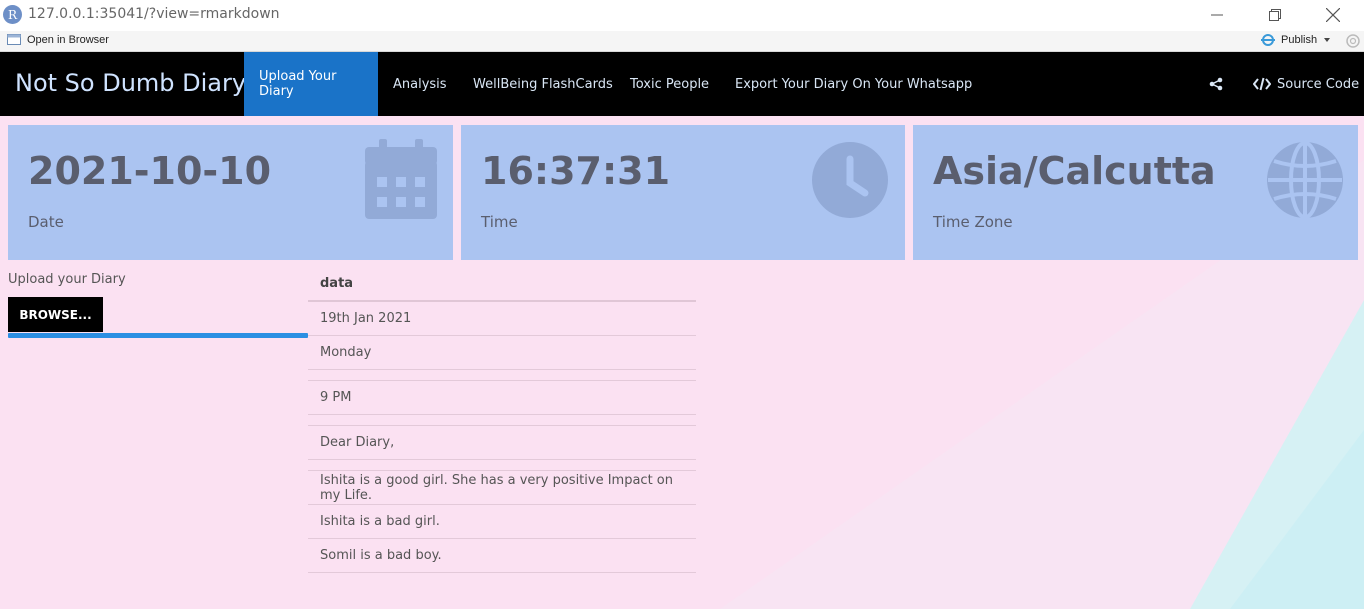  What do you see at coordinates (502, 398) in the screenshot?
I see `table-row: 9 PM` at bounding box center [502, 398].